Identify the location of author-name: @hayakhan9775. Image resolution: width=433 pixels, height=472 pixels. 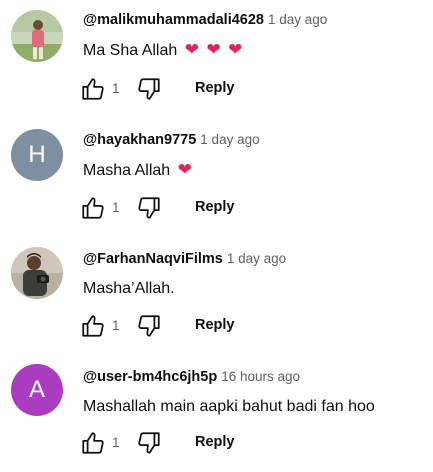
(139, 140).